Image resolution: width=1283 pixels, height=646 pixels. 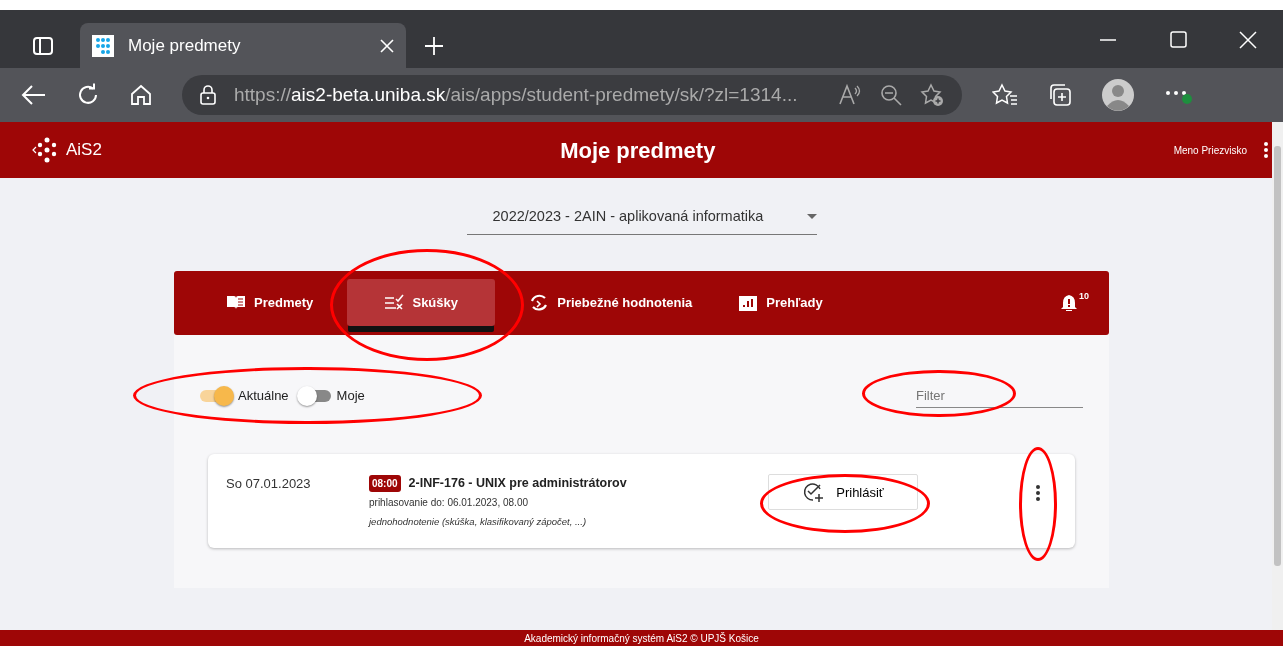 I want to click on home-icon, so click(x=141, y=95).